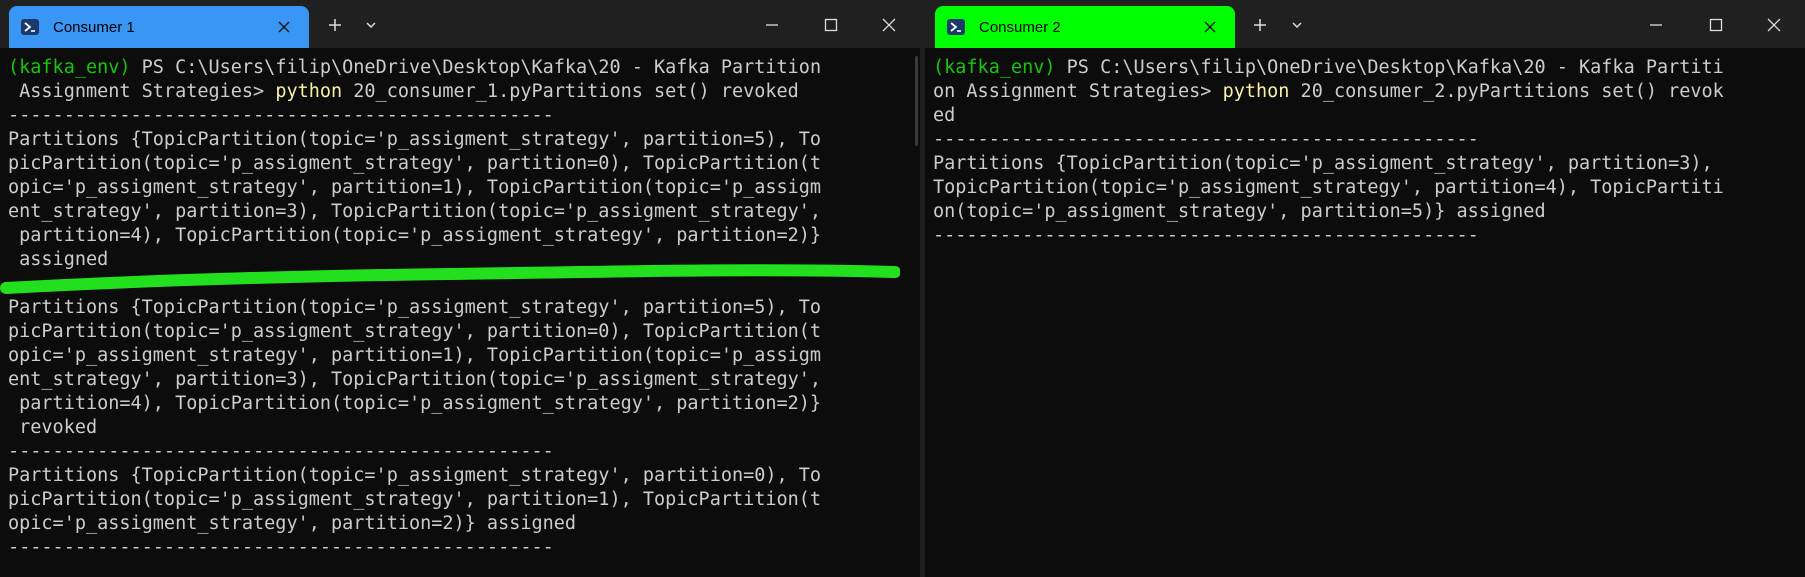 The height and width of the screenshot is (577, 1805). I want to click on terminal-line: ed, so click(1369, 116).